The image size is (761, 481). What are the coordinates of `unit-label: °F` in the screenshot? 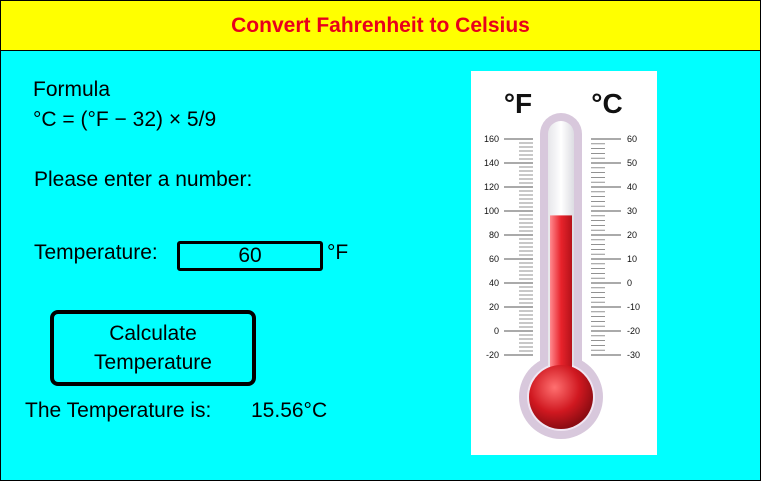 It's located at (338, 252).